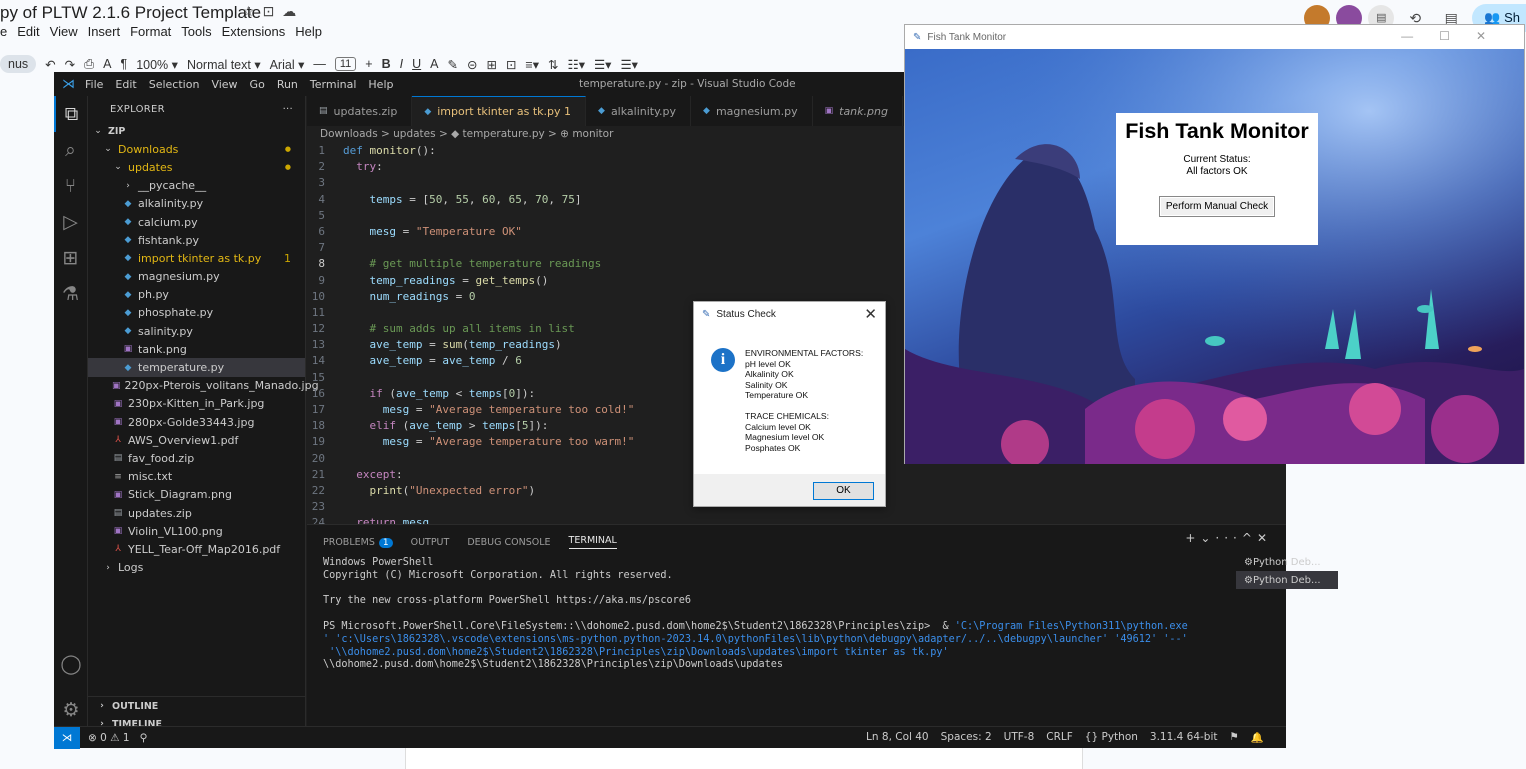 The height and width of the screenshot is (769, 1526). What do you see at coordinates (1059, 737) in the screenshot?
I see `line-ending: CRLF` at bounding box center [1059, 737].